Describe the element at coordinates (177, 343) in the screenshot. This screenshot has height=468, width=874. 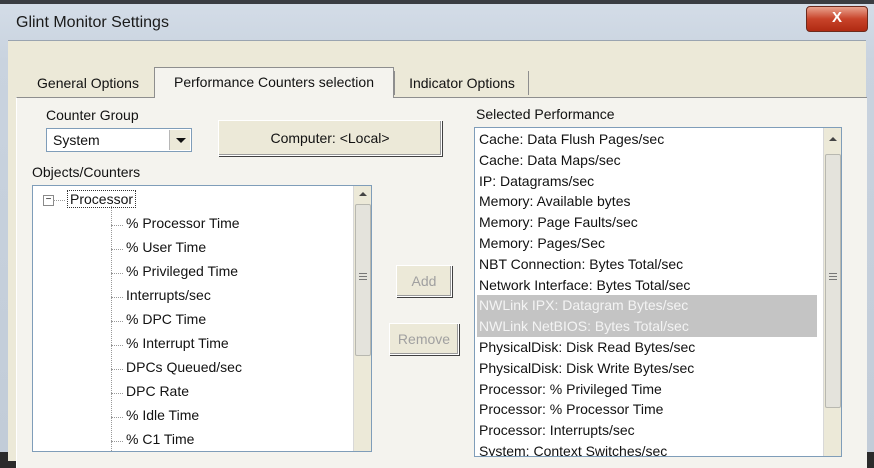
I see `tree-item: % Interrupt Time` at that location.